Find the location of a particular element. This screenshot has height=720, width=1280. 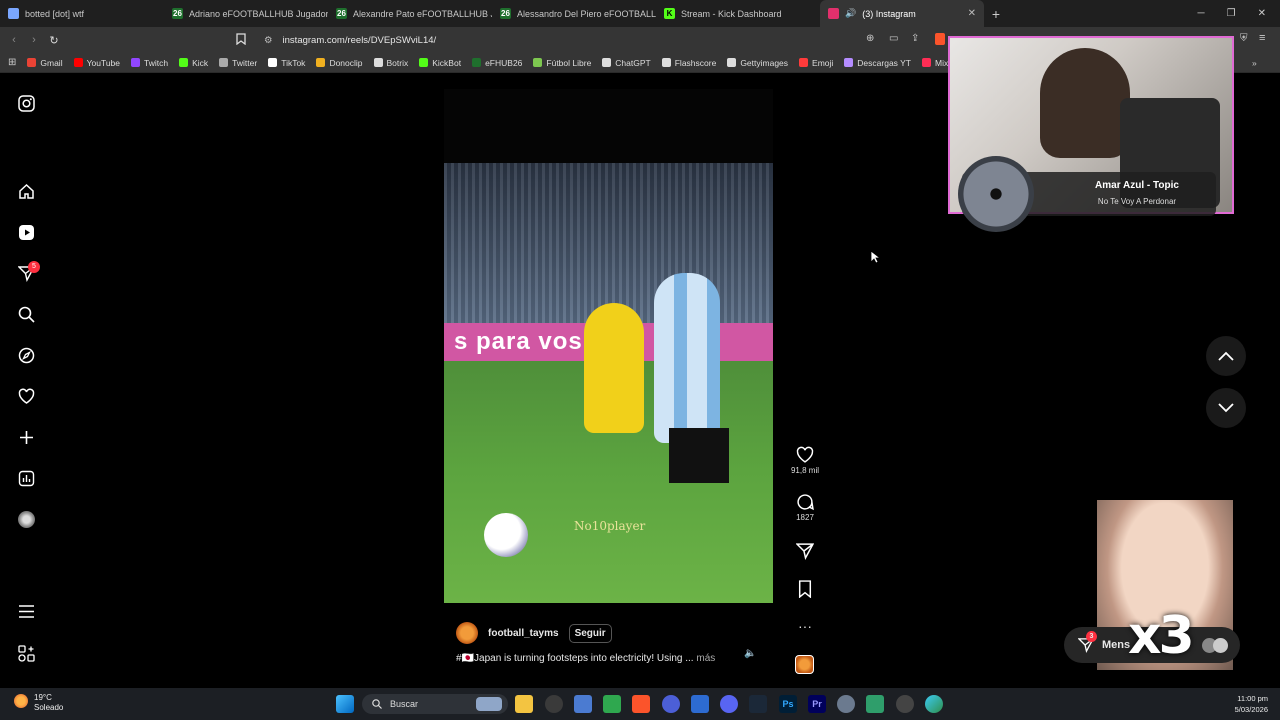

bookmark-item: Twitch is located at coordinates (149, 63).